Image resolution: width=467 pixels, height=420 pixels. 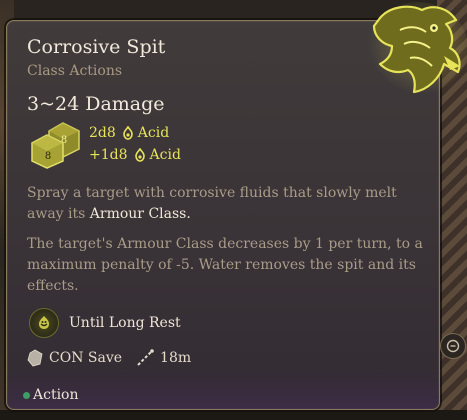 I want to click on spell-art-icon, so click(x=417, y=48).